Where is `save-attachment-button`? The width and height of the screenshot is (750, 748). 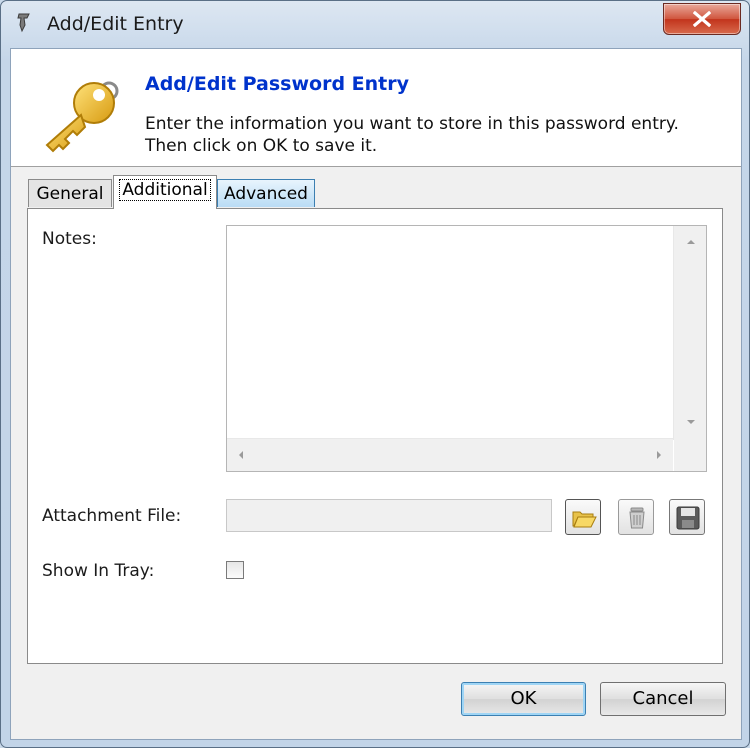
save-attachment-button is located at coordinates (687, 517).